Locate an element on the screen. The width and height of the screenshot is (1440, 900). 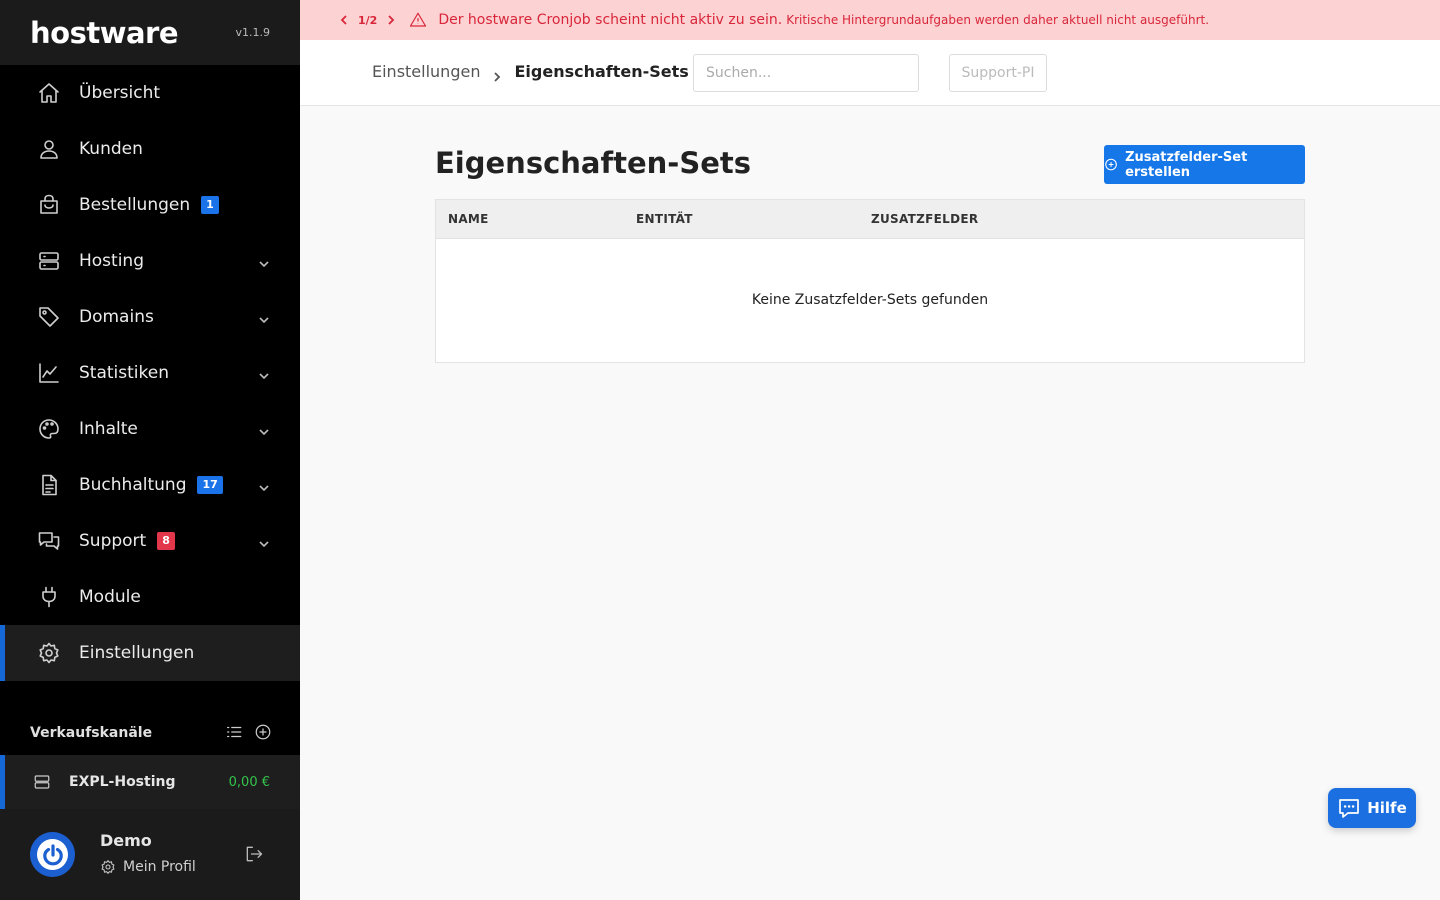
sales-channel-amount: 0,00 € is located at coordinates (249, 782).